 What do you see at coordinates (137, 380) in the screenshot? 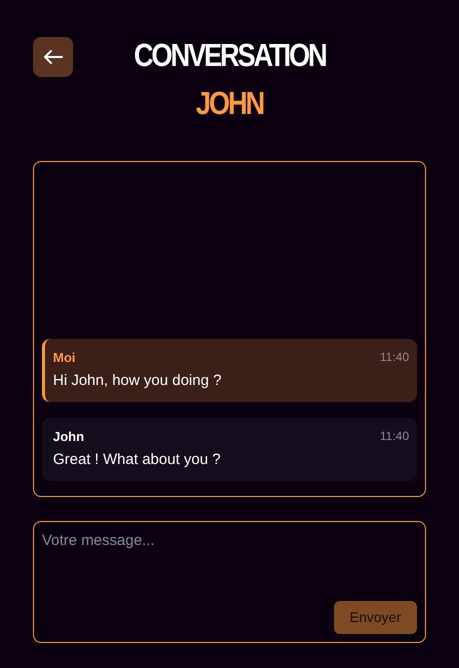
I see `message-text: Hi John, how you doing ?` at bounding box center [137, 380].